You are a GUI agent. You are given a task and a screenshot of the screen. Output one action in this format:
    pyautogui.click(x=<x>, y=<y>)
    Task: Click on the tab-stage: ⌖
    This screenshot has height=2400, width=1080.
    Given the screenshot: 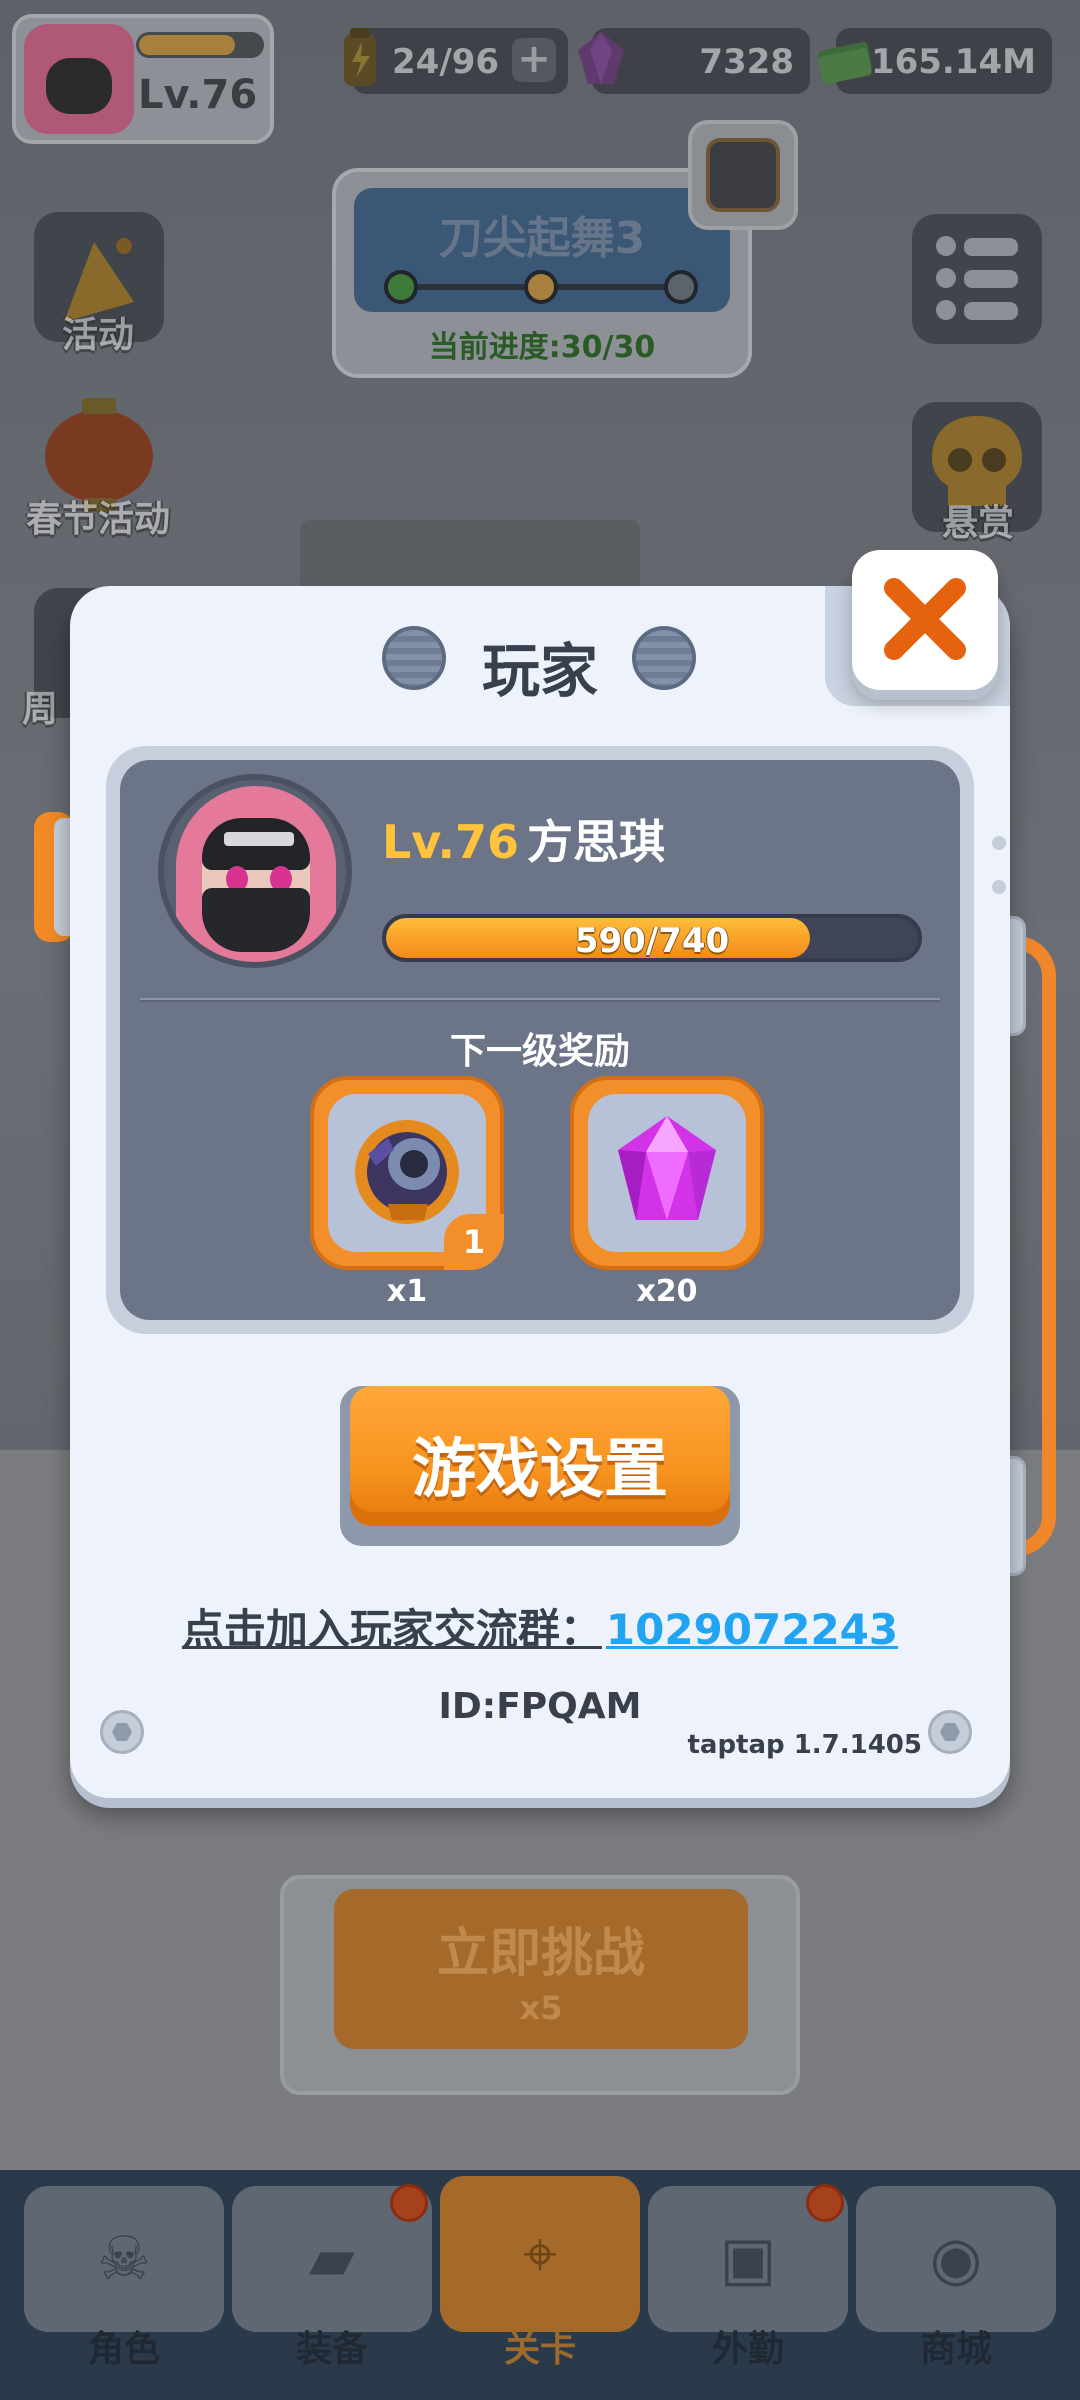 What is the action you would take?
    pyautogui.click(x=540, y=2254)
    